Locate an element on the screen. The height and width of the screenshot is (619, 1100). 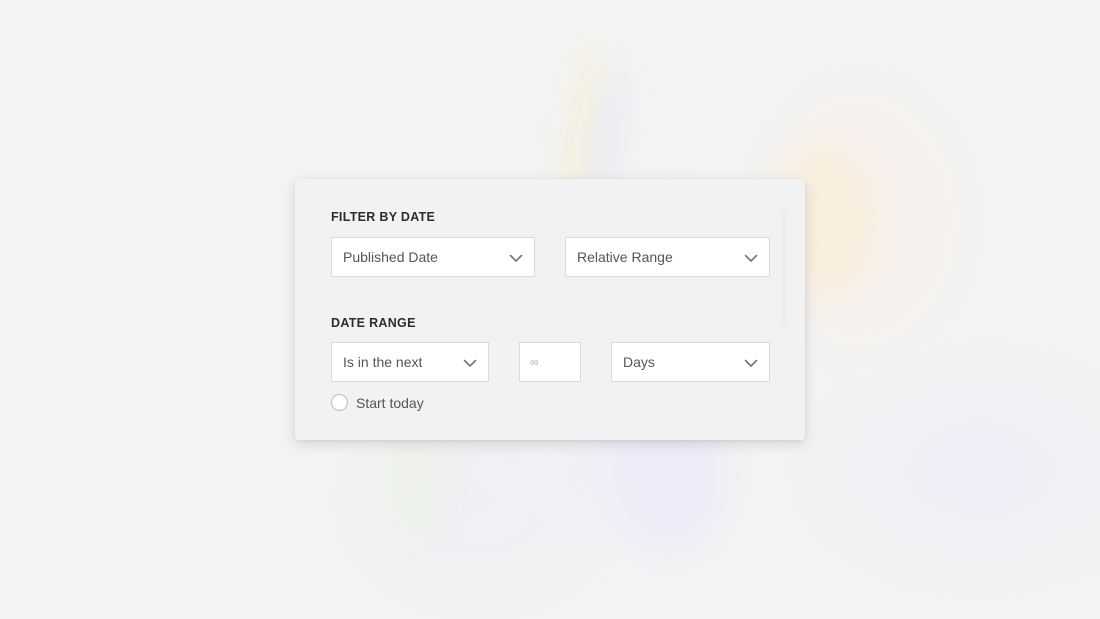
date-range-label: DATE RANGE is located at coordinates (373, 323).